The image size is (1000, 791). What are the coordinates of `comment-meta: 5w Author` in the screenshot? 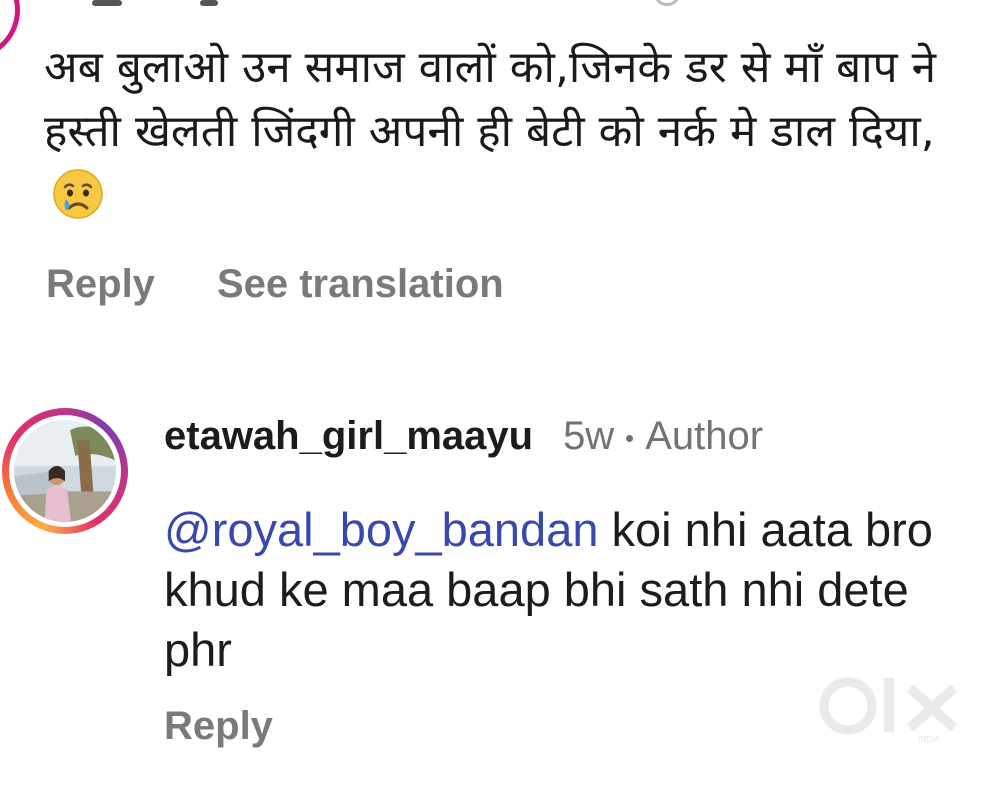 It's located at (663, 436).